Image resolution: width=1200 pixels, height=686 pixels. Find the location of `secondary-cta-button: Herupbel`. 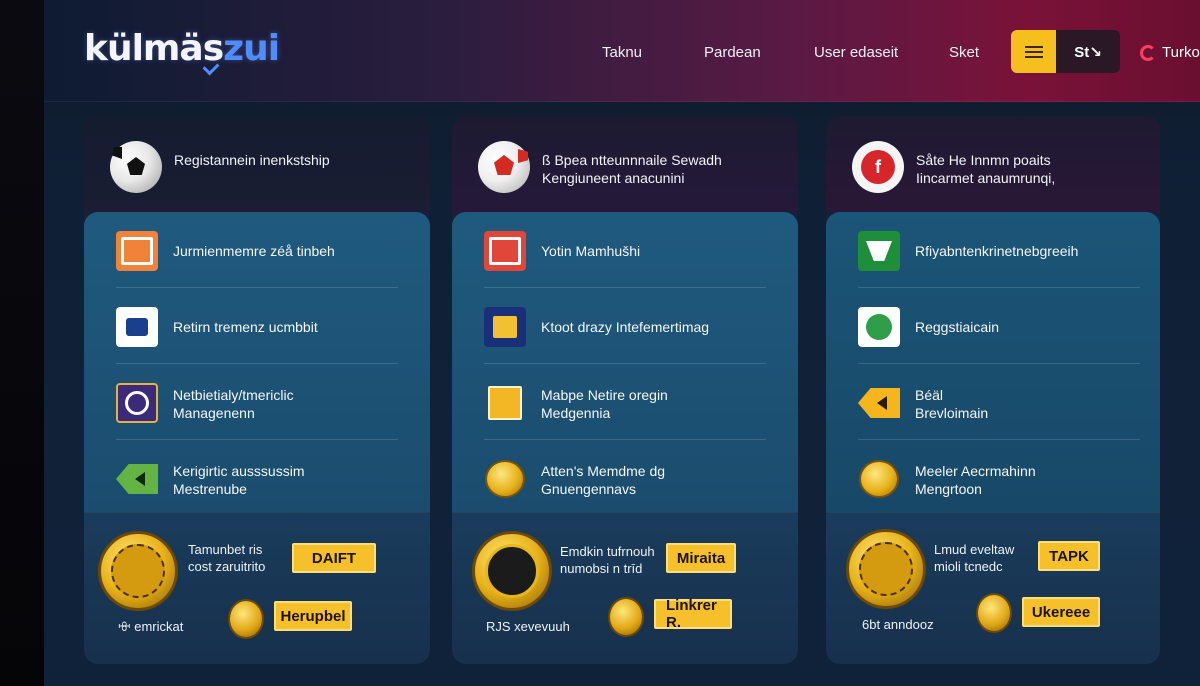

secondary-cta-button: Herupbel is located at coordinates (313, 616).